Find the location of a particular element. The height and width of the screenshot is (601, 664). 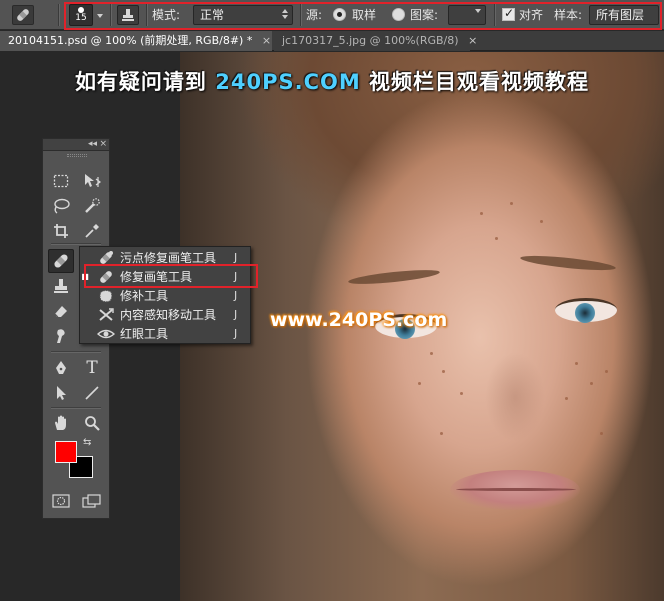

tutorial-banner: 如有疑问请到 240PS.COM 视频栏目观看视频教程 is located at coordinates (332, 81).